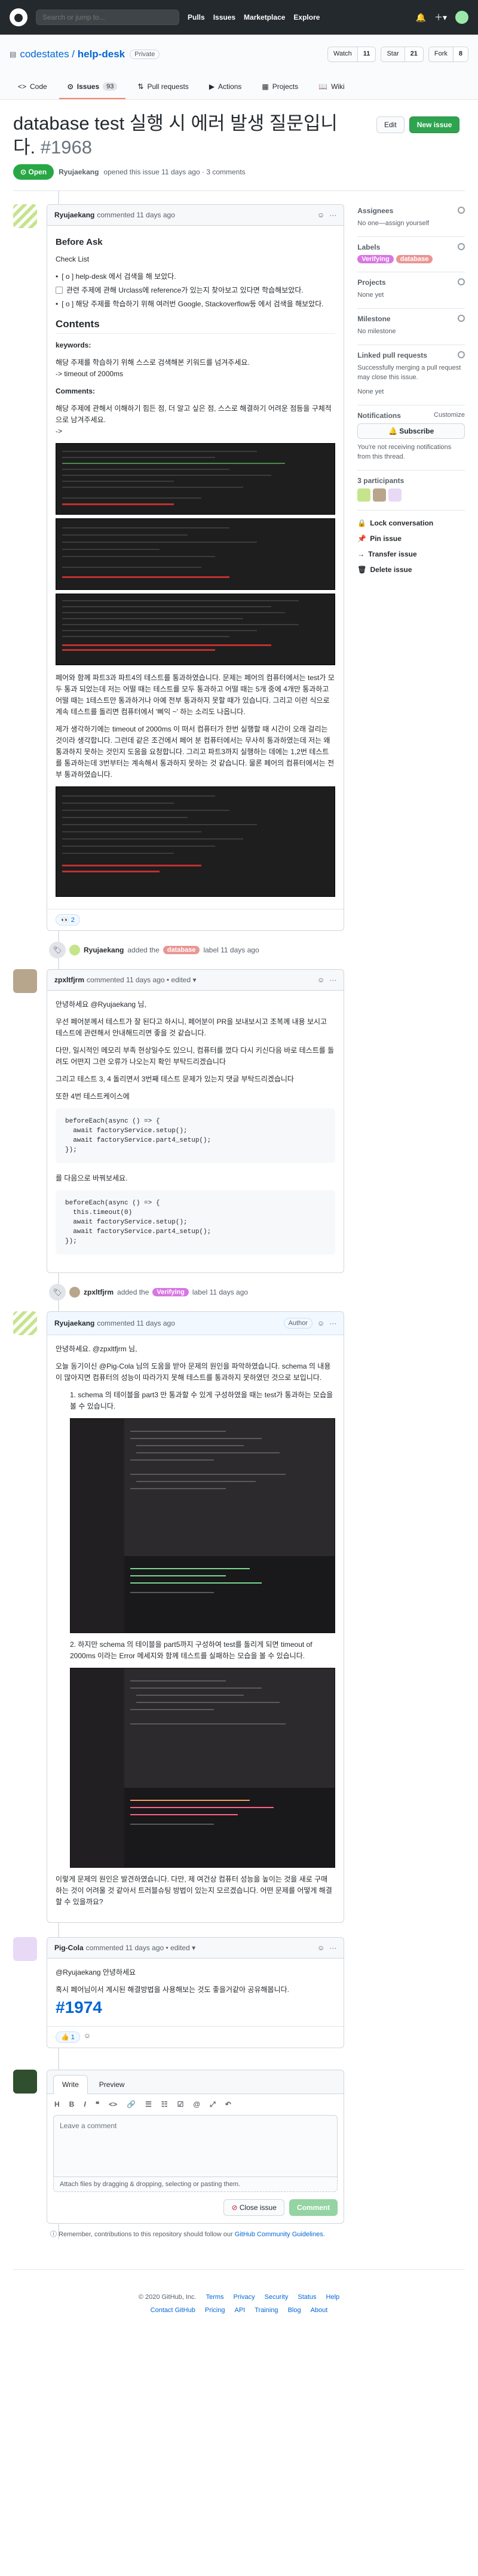 Image resolution: width=478 pixels, height=2576 pixels. What do you see at coordinates (215, 2310) in the screenshot?
I see `footer-link: Pricing` at bounding box center [215, 2310].